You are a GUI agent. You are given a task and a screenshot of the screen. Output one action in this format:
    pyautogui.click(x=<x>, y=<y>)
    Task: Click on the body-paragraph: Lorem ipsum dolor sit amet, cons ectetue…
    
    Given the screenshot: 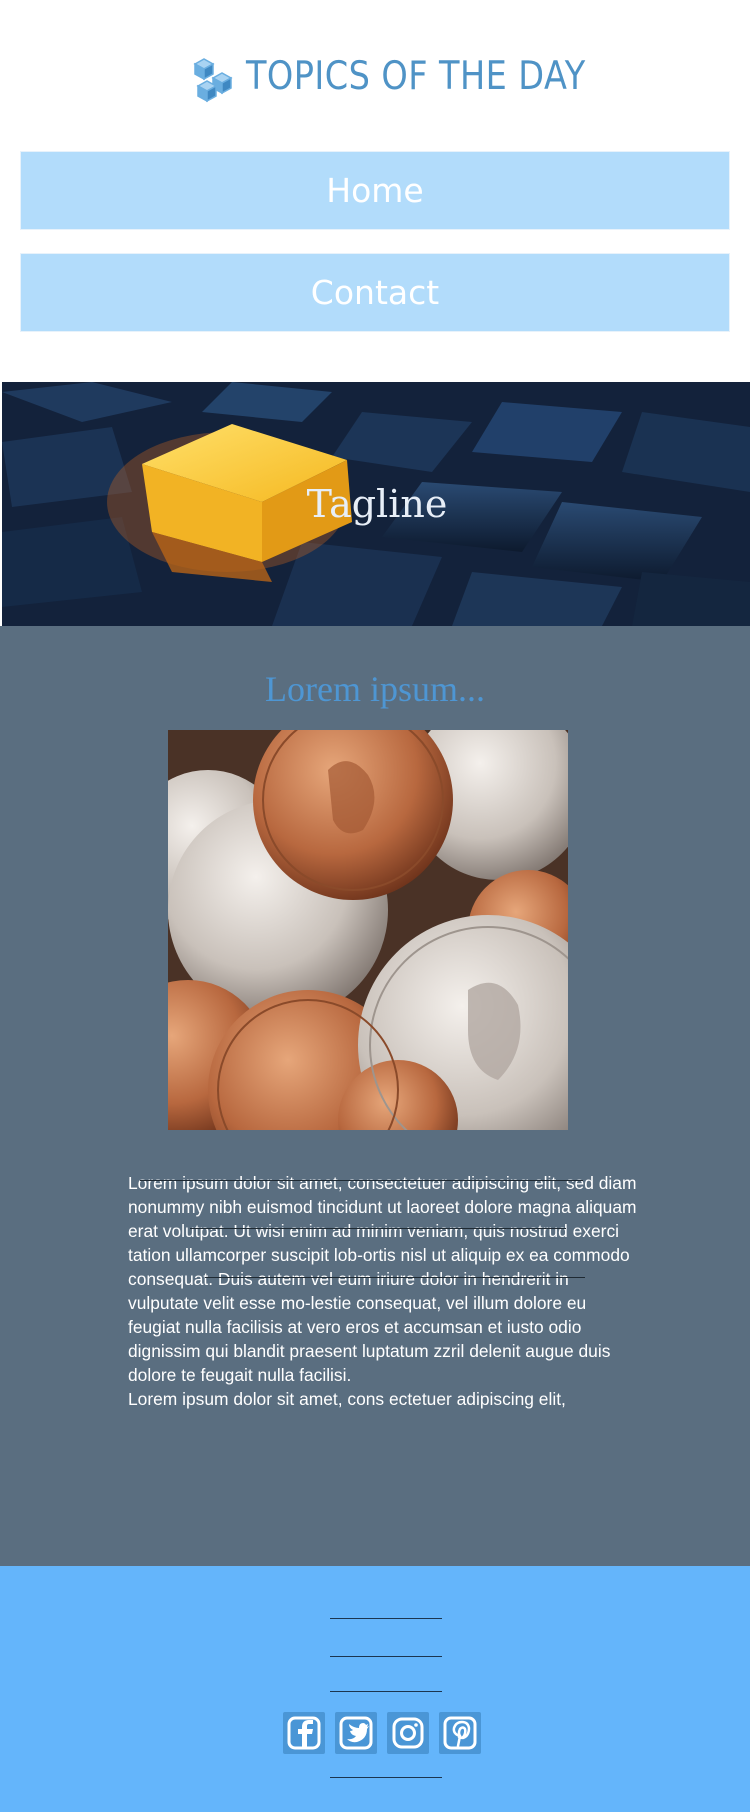 What is the action you would take?
    pyautogui.click(x=347, y=1399)
    